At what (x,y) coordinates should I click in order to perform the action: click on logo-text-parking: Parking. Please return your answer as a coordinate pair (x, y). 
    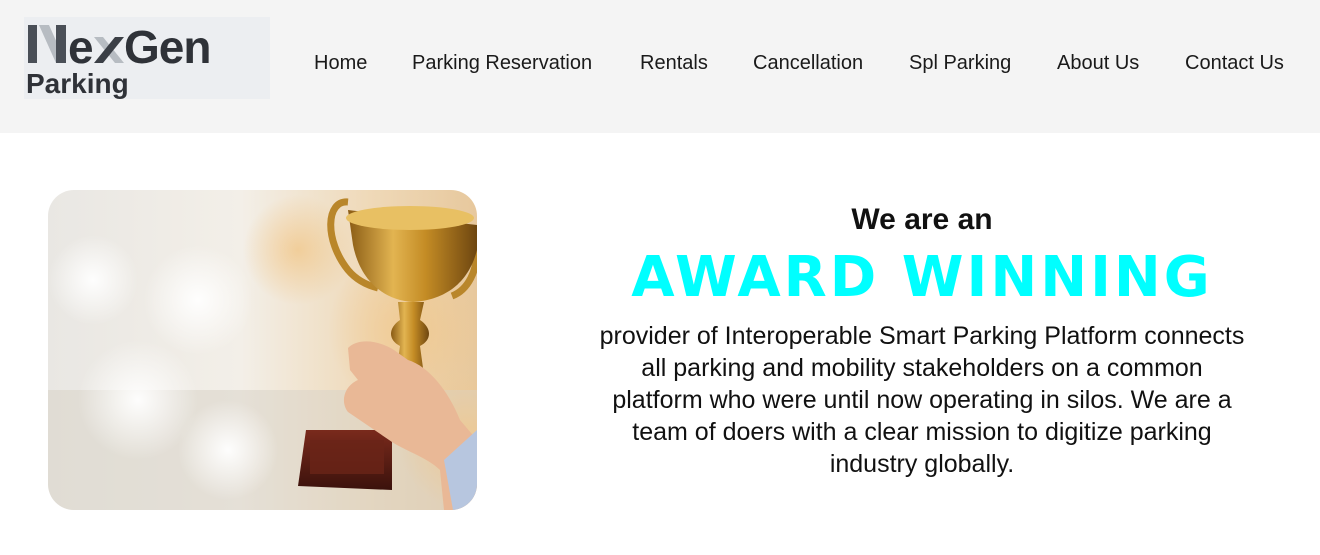
    Looking at the image, I should click on (77, 83).